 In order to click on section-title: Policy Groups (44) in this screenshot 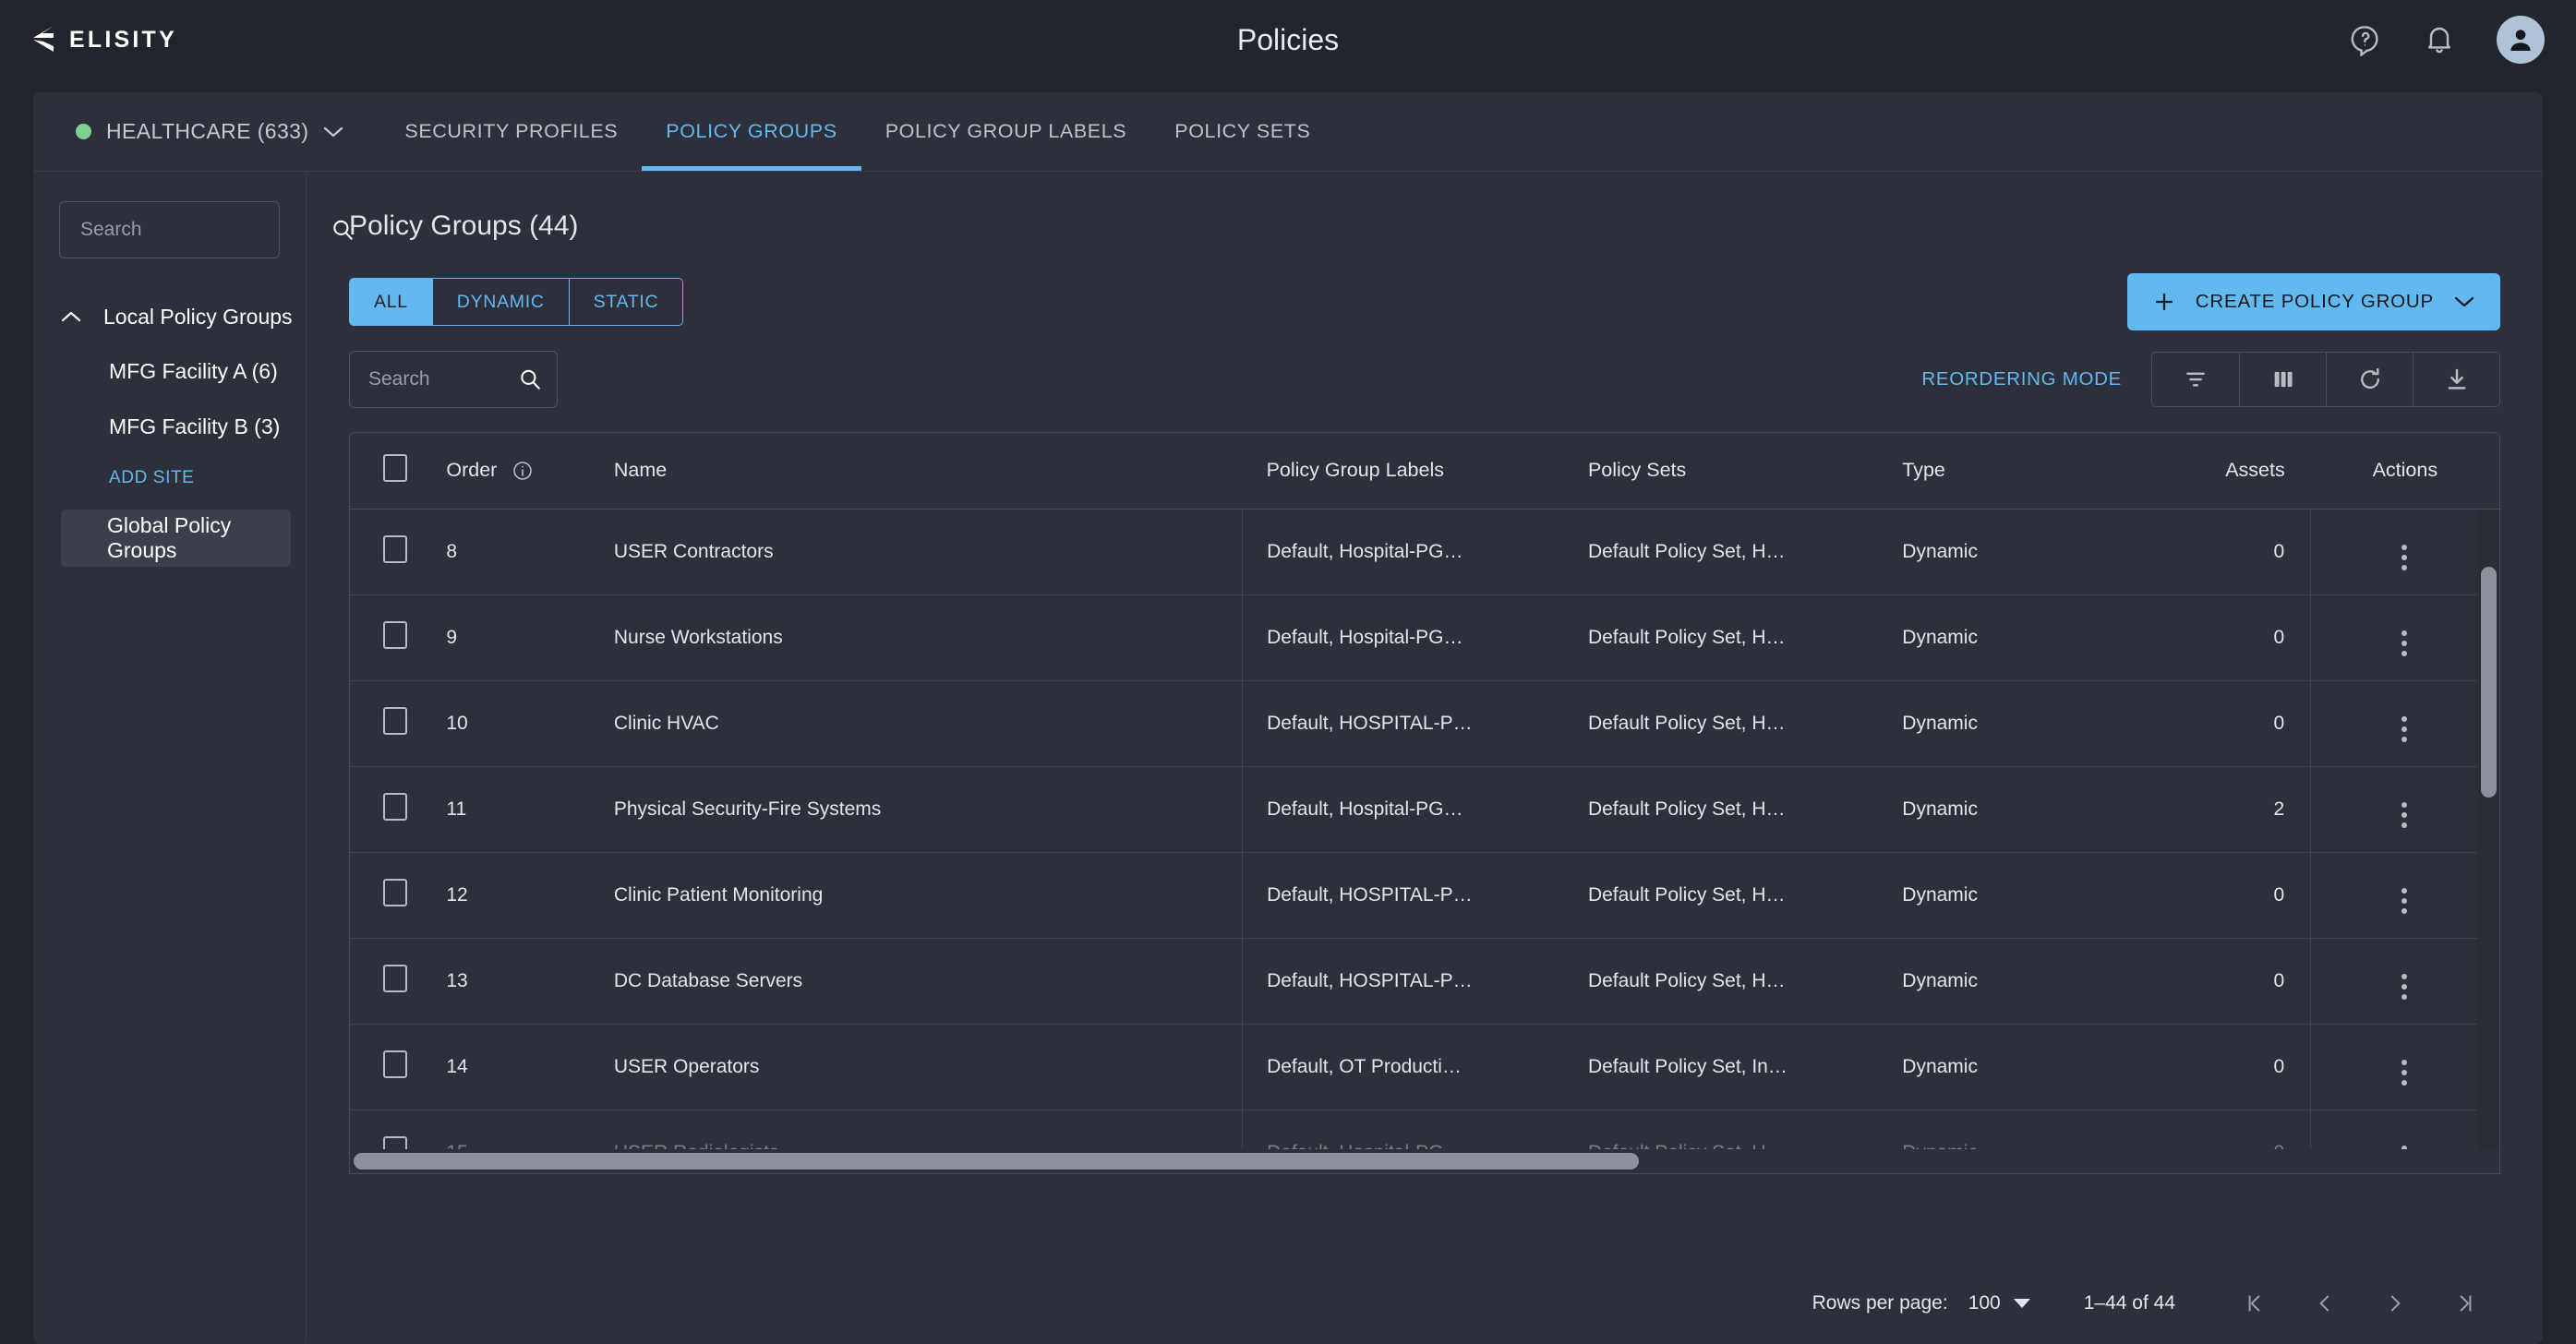, I will do `click(464, 225)`.